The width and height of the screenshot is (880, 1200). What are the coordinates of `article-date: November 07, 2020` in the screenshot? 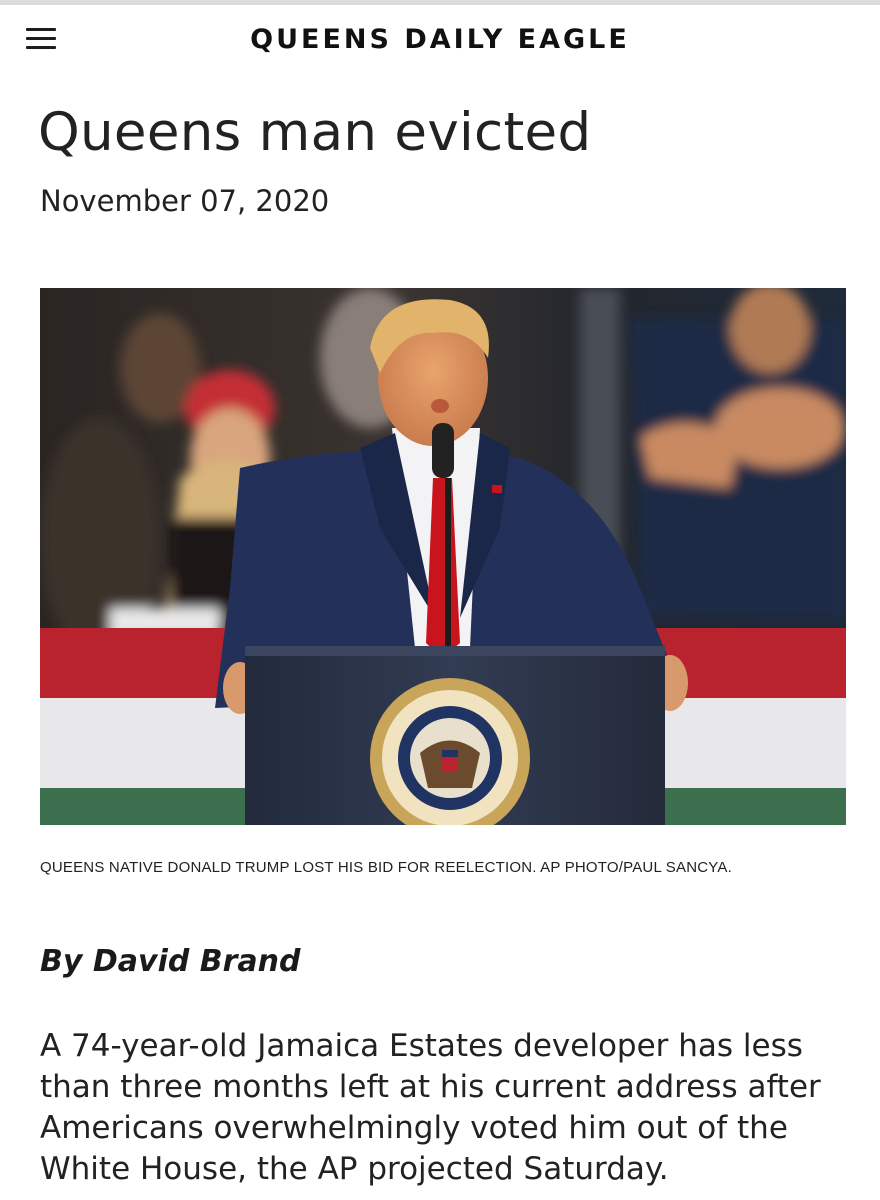 It's located at (185, 201).